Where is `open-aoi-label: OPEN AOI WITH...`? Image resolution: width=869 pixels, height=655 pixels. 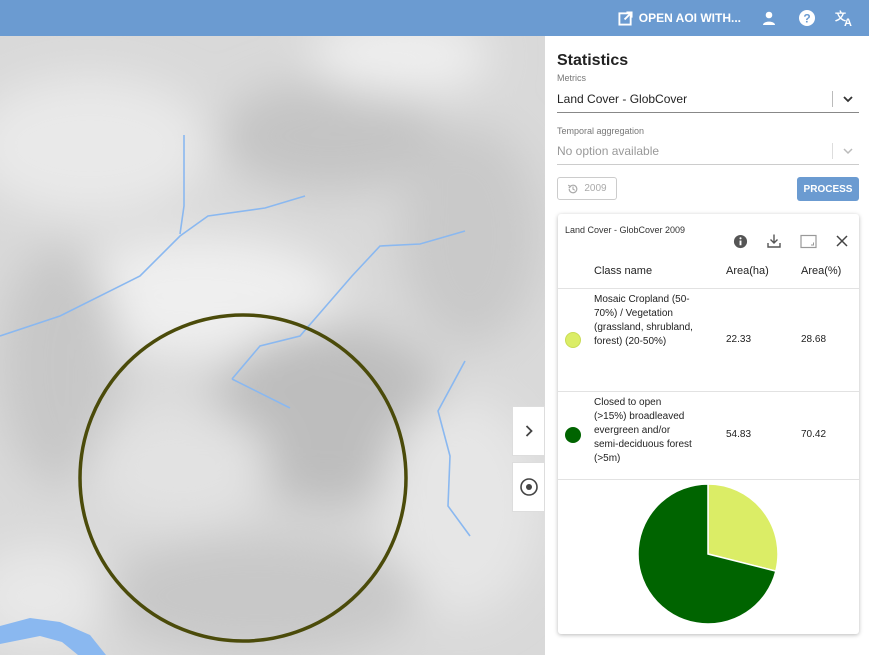
open-aoi-label: OPEN AOI WITH... is located at coordinates (689, 18).